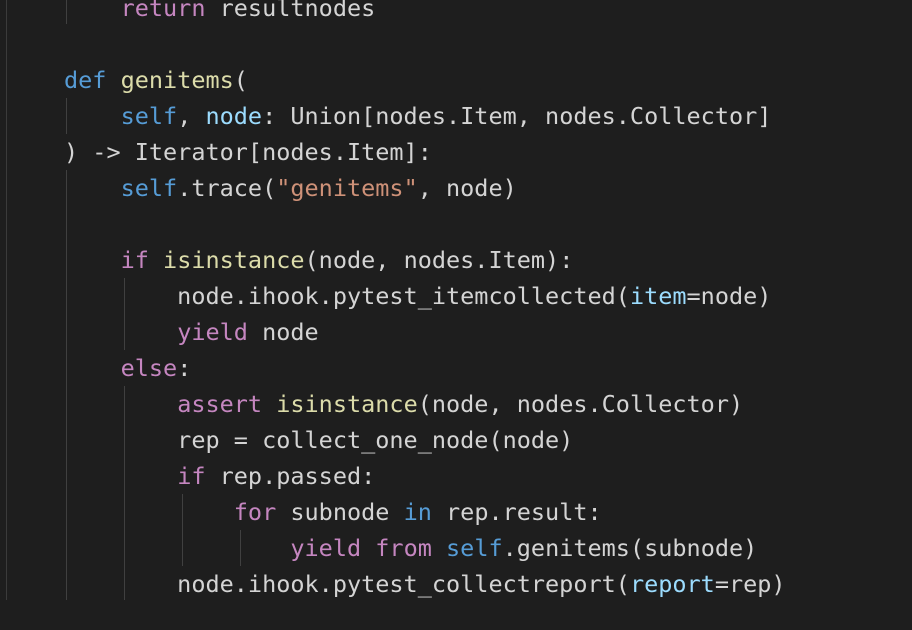  What do you see at coordinates (6, 300) in the screenshot?
I see `editor-left-border` at bounding box center [6, 300].